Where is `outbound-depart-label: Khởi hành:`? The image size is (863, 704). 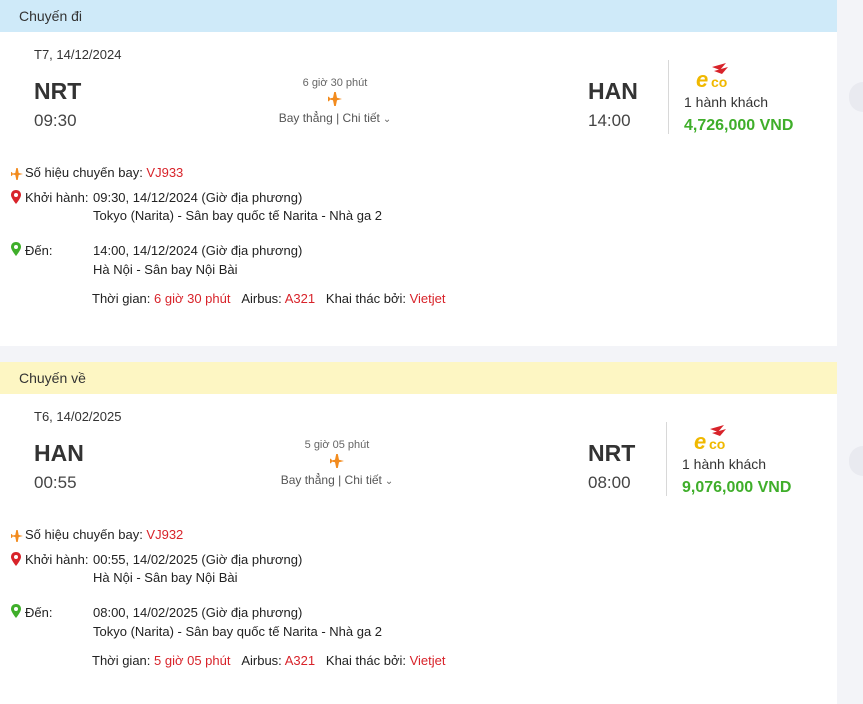
outbound-depart-label: Khởi hành: is located at coordinates (57, 197).